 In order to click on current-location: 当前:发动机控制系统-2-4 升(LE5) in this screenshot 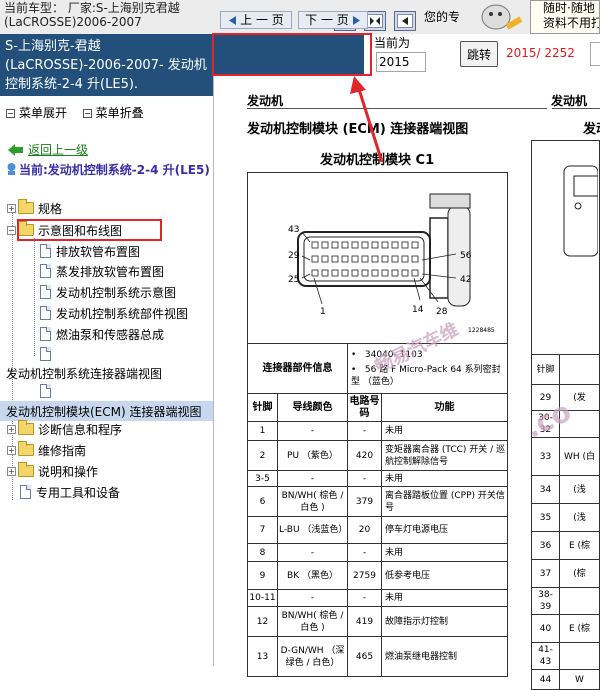, I will do `click(108, 170)`.